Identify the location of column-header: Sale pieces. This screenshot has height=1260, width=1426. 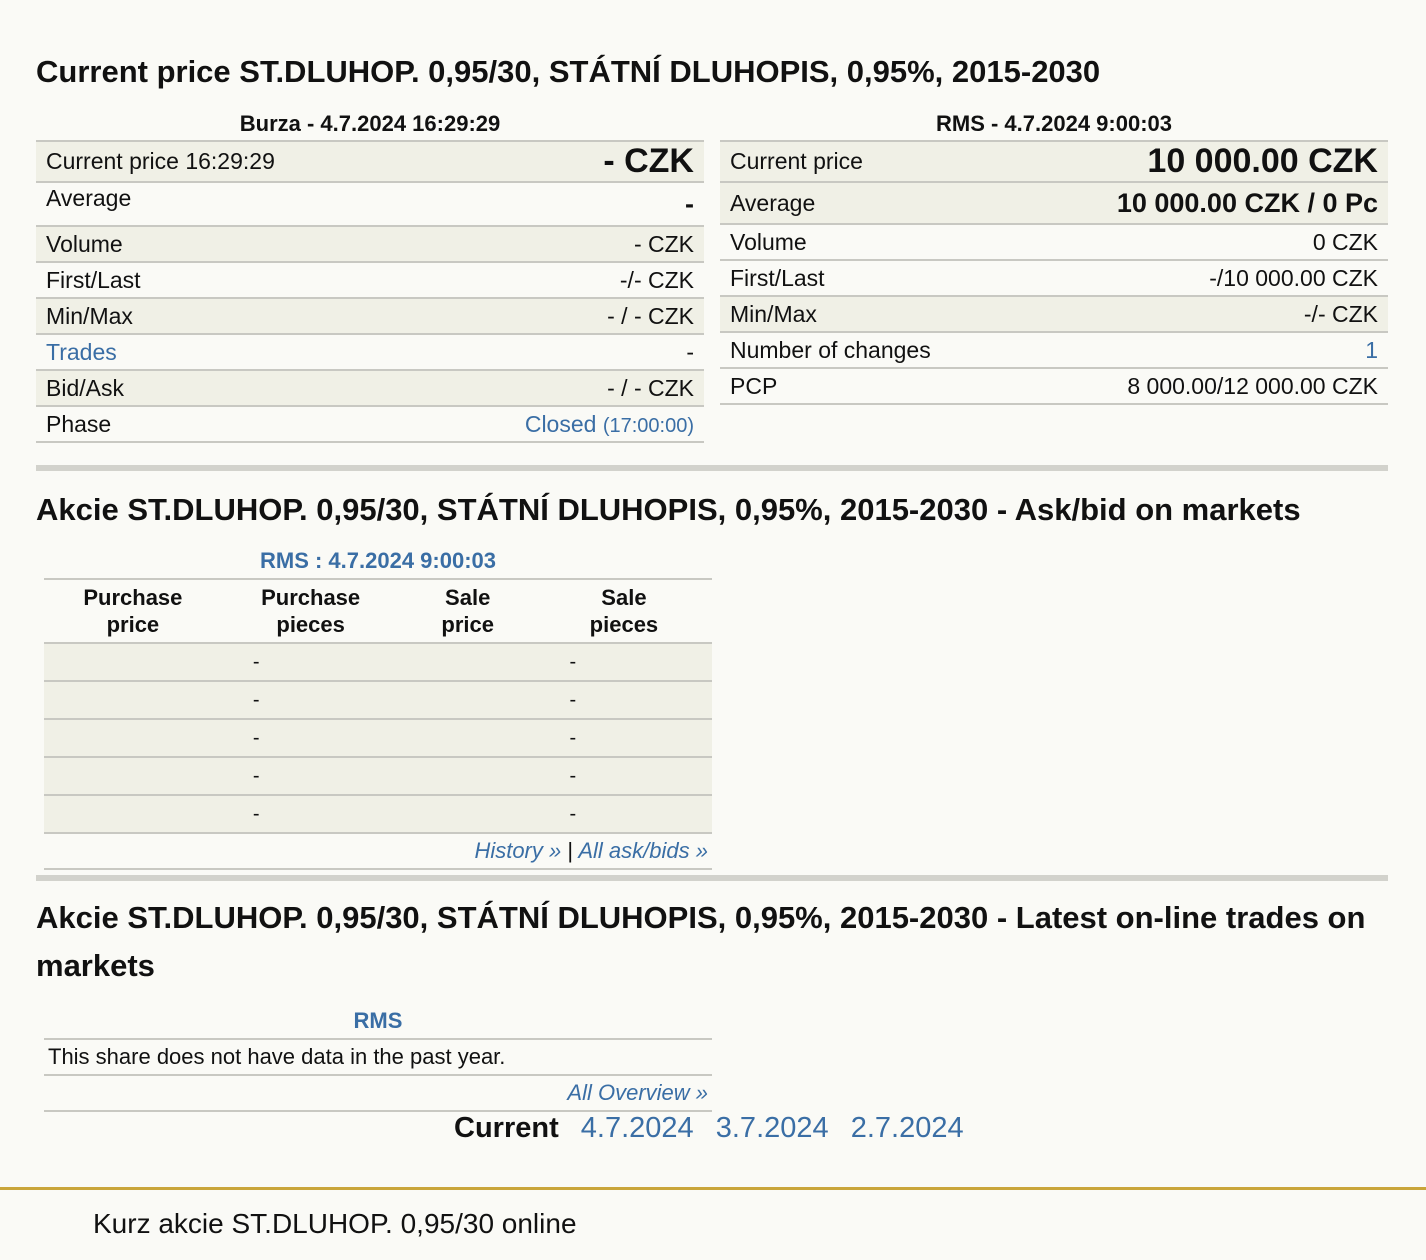
(623, 612).